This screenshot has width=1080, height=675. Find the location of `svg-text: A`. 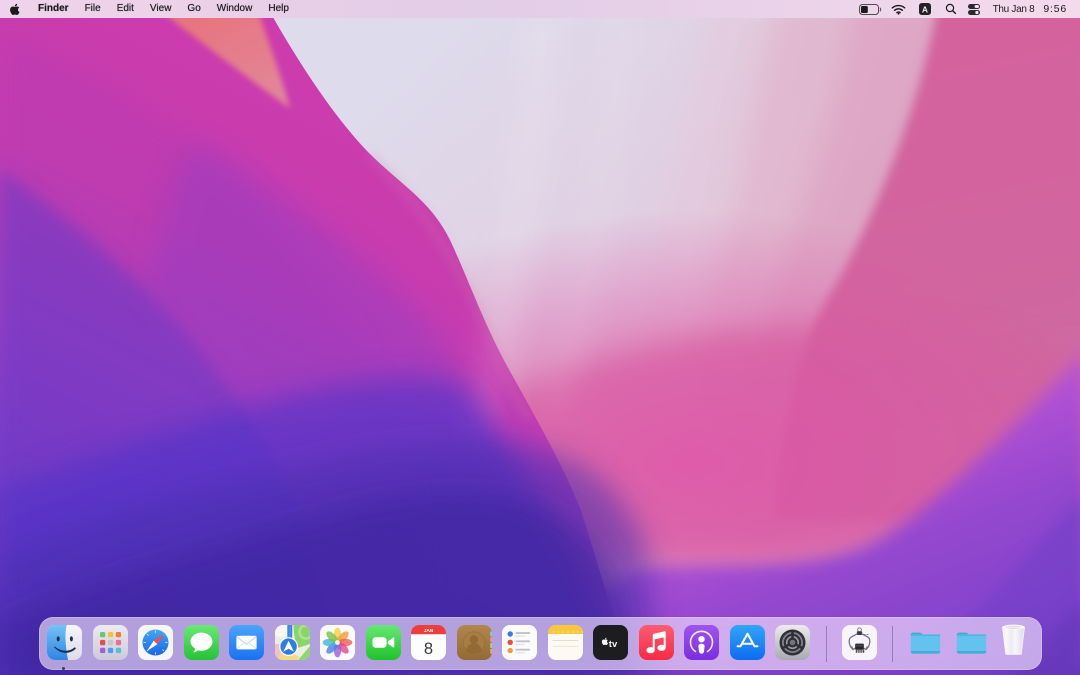

svg-text: A is located at coordinates (925, 9).